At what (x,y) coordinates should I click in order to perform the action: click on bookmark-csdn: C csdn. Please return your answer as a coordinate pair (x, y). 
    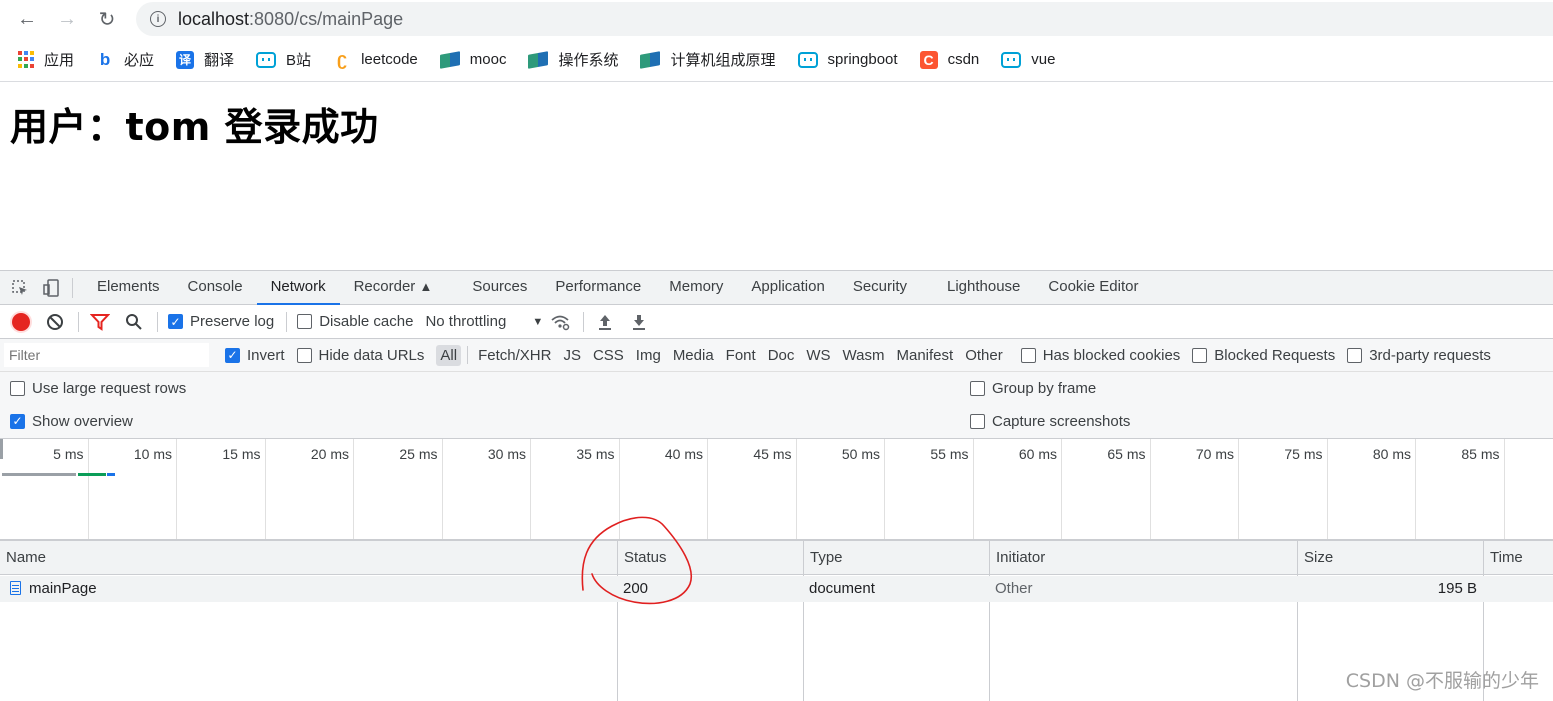
    Looking at the image, I should click on (949, 59).